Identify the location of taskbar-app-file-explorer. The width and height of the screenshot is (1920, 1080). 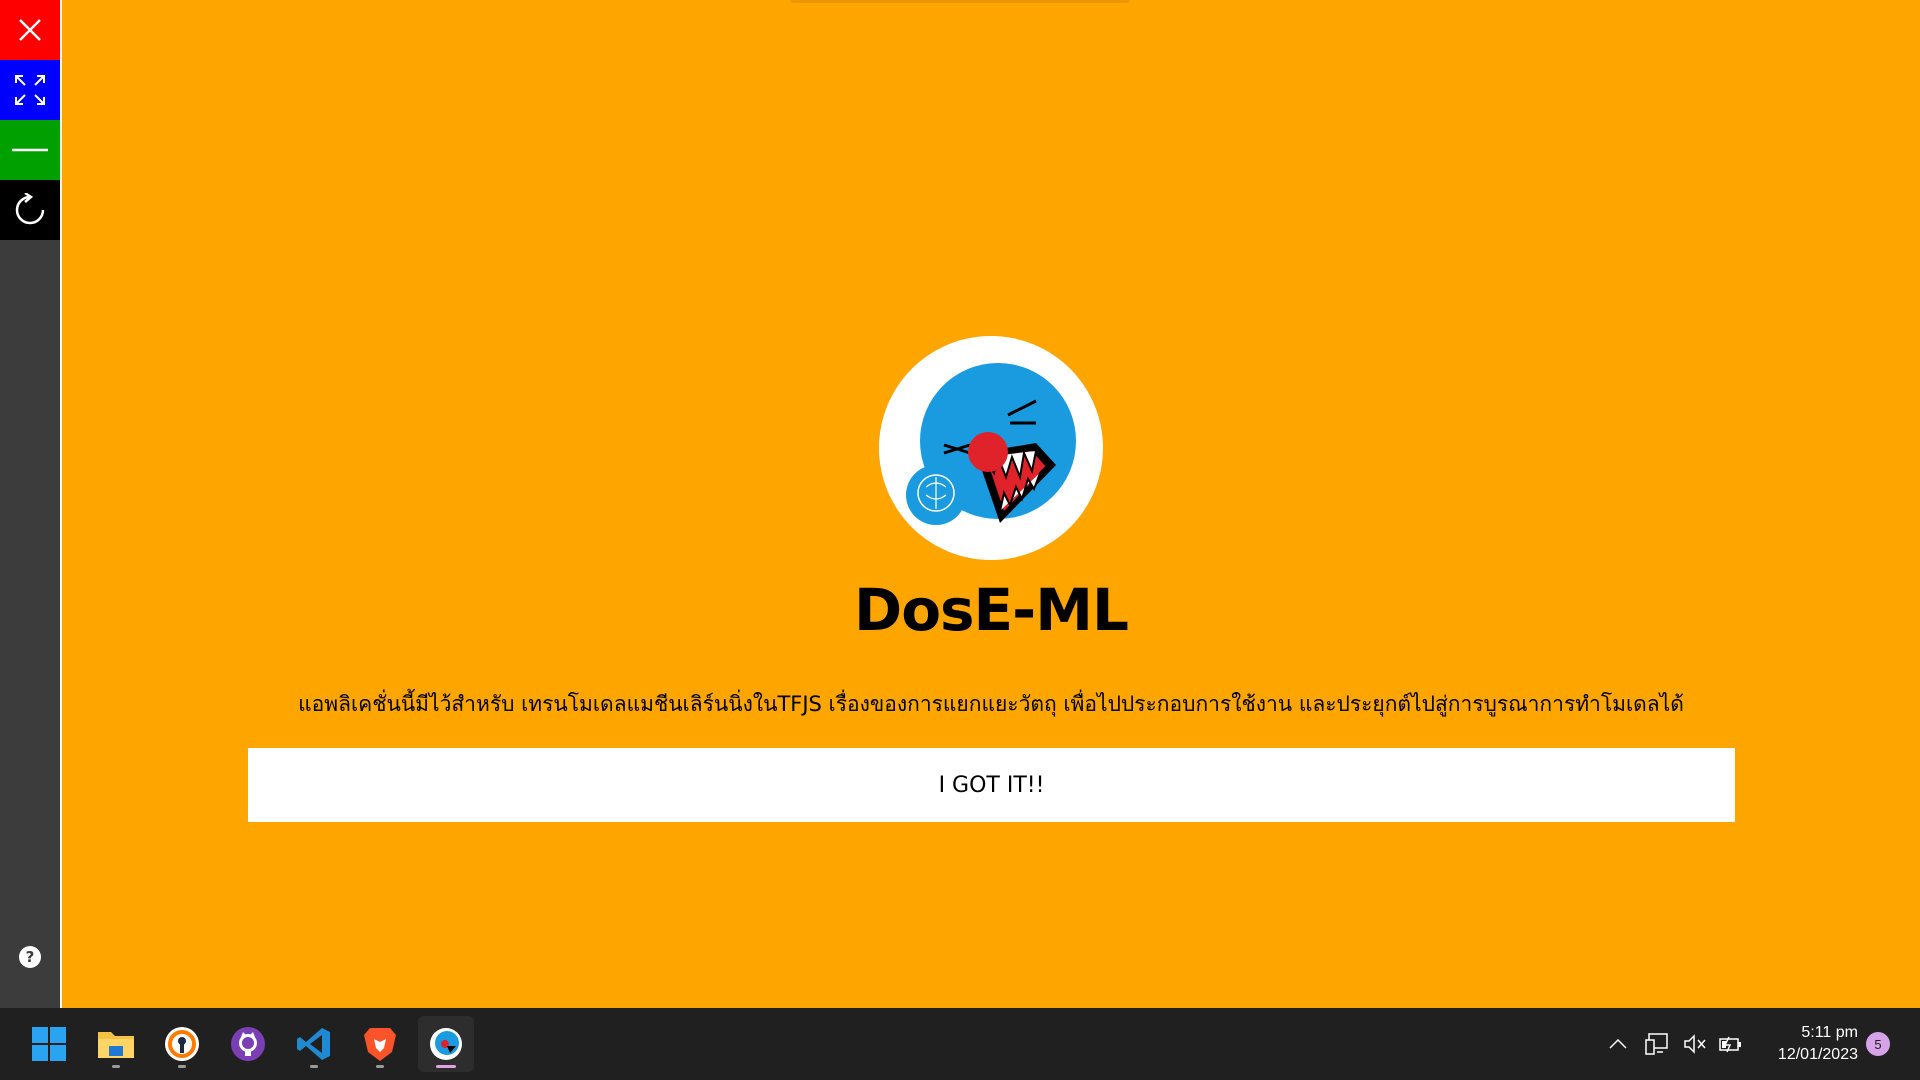
(116, 1044).